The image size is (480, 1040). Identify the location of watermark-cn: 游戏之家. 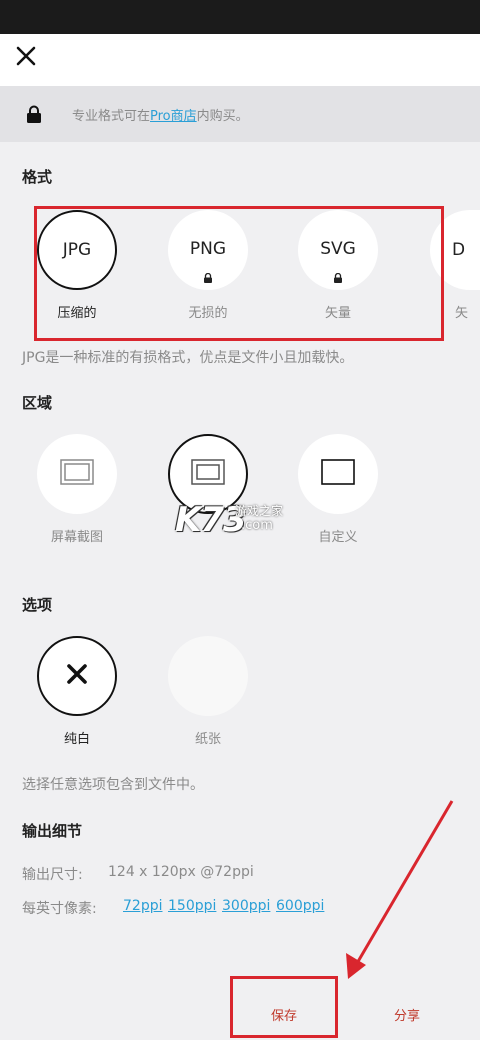
(259, 511).